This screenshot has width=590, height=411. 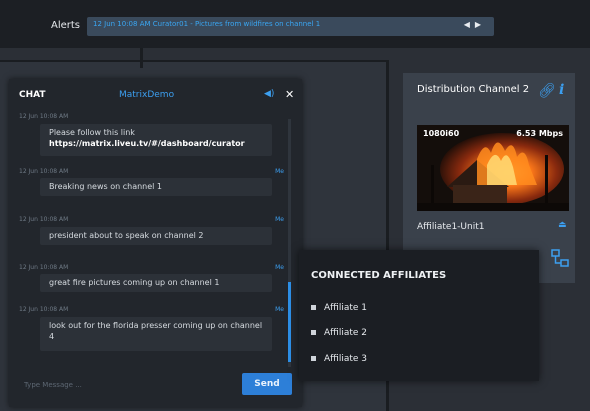 I want to click on affiliate-name: Affiliate 2, so click(x=346, y=333).